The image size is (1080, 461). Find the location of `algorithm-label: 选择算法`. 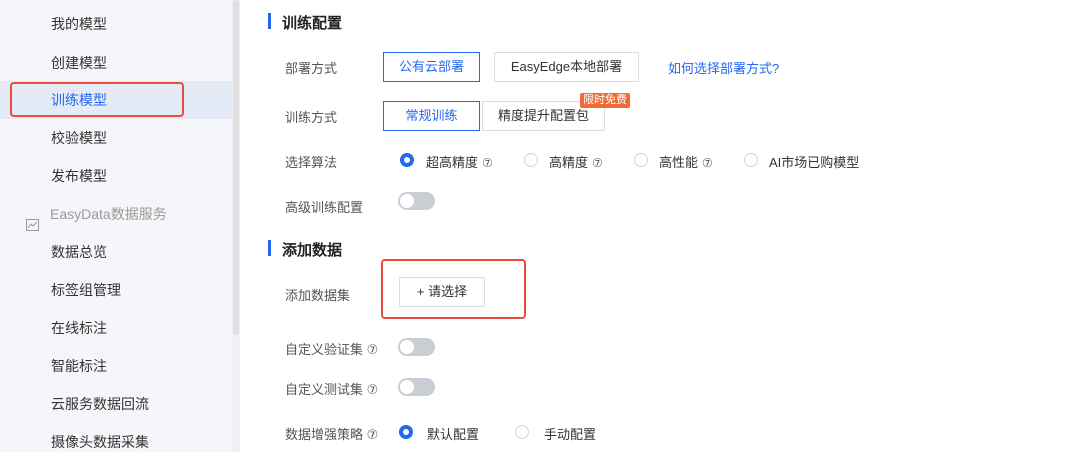

algorithm-label: 选择算法 is located at coordinates (311, 162).